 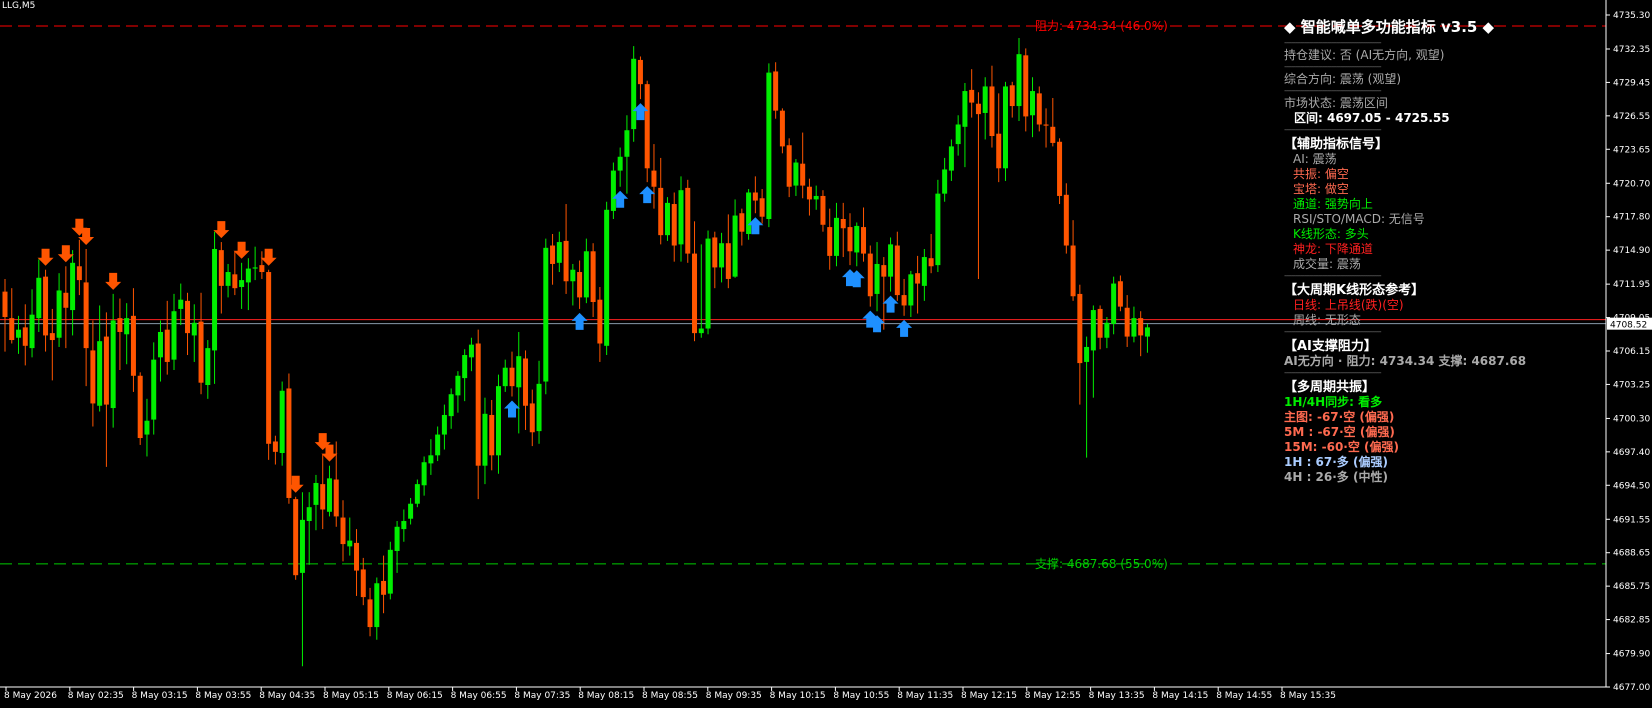 What do you see at coordinates (1359, 219) in the screenshot?
I see `aux-signal-row: RSI/STO/MACD: 无信号` at bounding box center [1359, 219].